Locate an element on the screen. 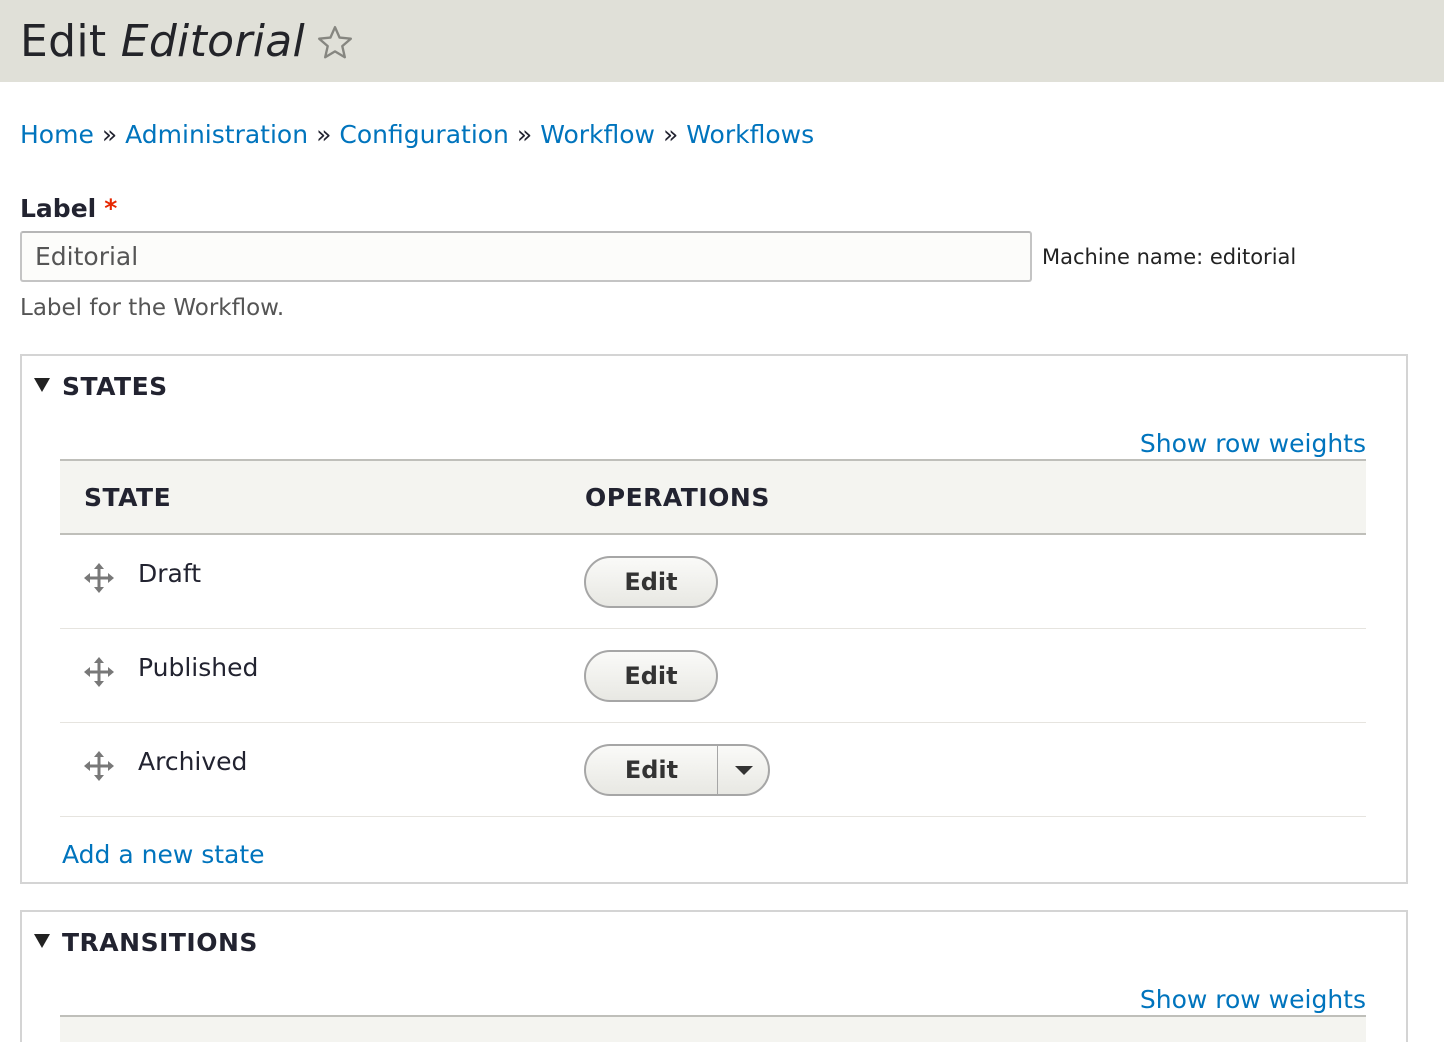 Image resolution: width=1444 pixels, height=1042 pixels. page-title: Edit Editorial is located at coordinates (162, 42).